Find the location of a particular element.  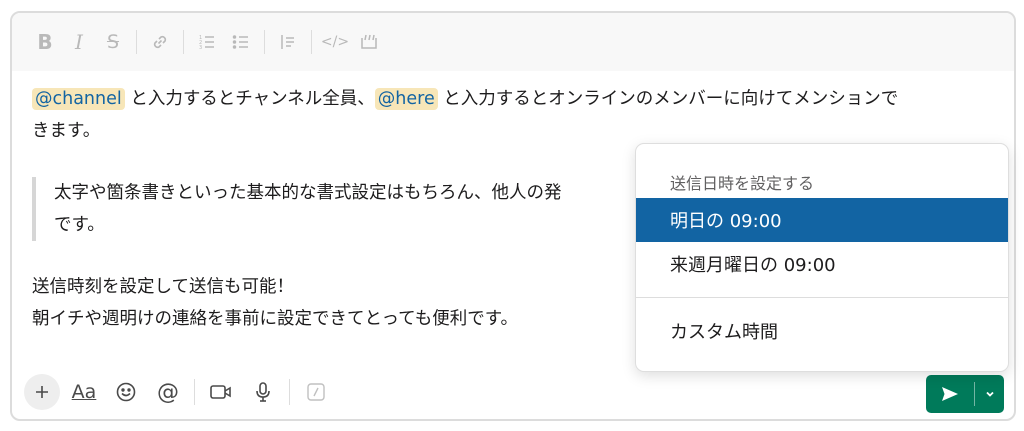

schedule-send-dropdown is located at coordinates (989, 394).